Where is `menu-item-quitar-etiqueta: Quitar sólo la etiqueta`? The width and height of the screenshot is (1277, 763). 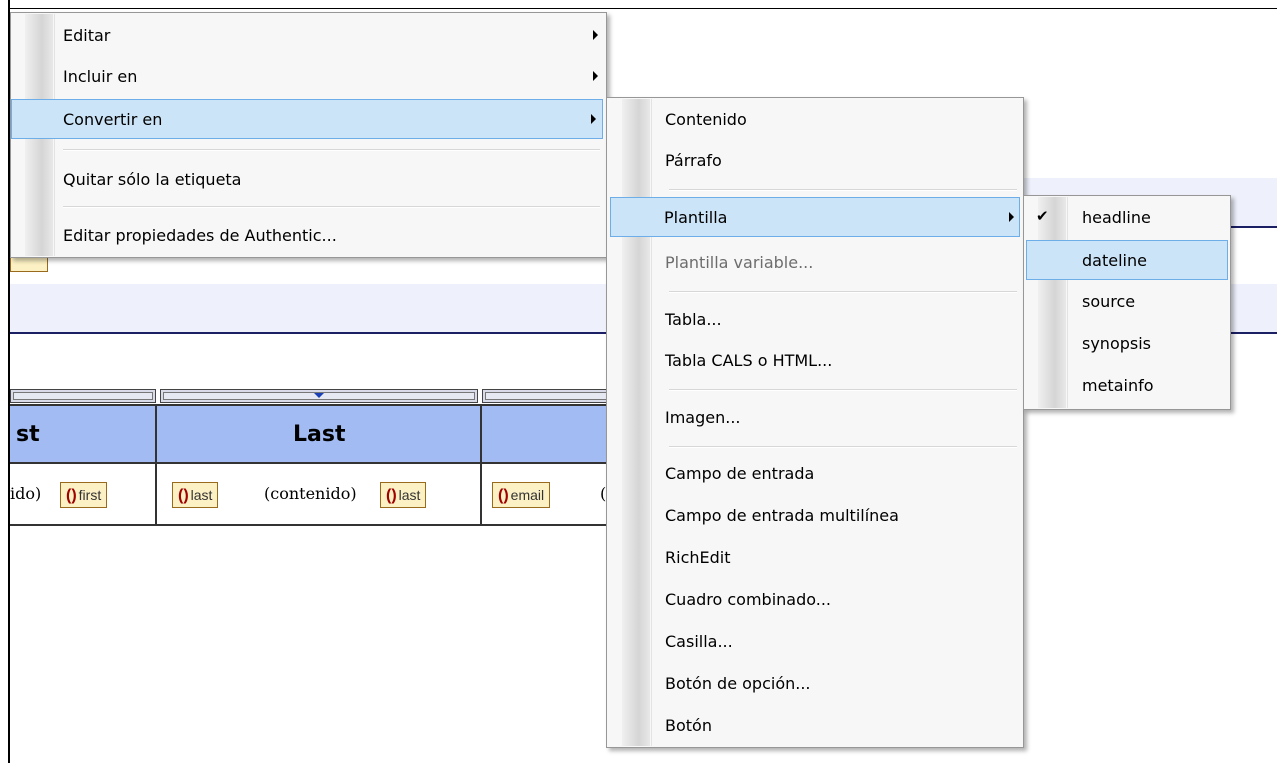
menu-item-quitar-etiqueta: Quitar sólo la etiqueta is located at coordinates (308, 180).